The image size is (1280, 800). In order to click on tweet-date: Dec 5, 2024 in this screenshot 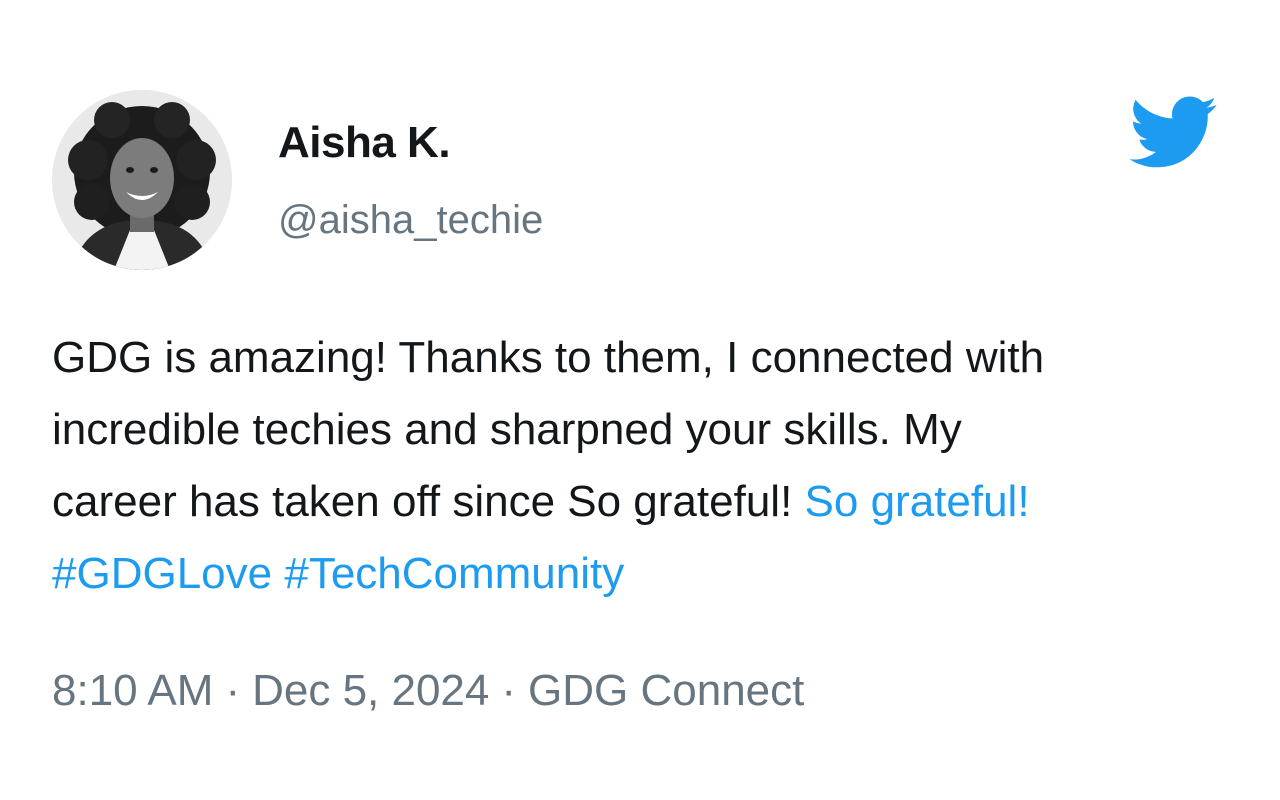, I will do `click(370, 690)`.